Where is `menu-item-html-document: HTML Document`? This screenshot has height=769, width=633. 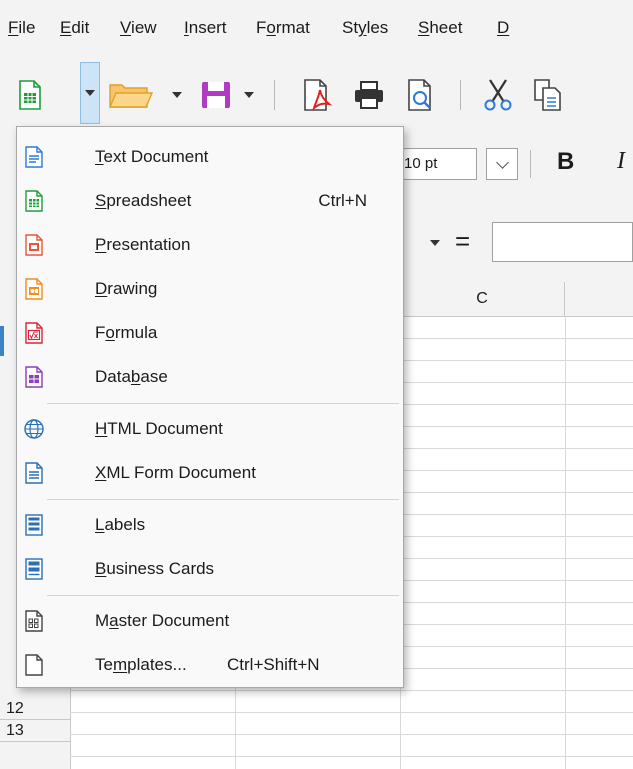
menu-item-html-document: HTML Document is located at coordinates (210, 429).